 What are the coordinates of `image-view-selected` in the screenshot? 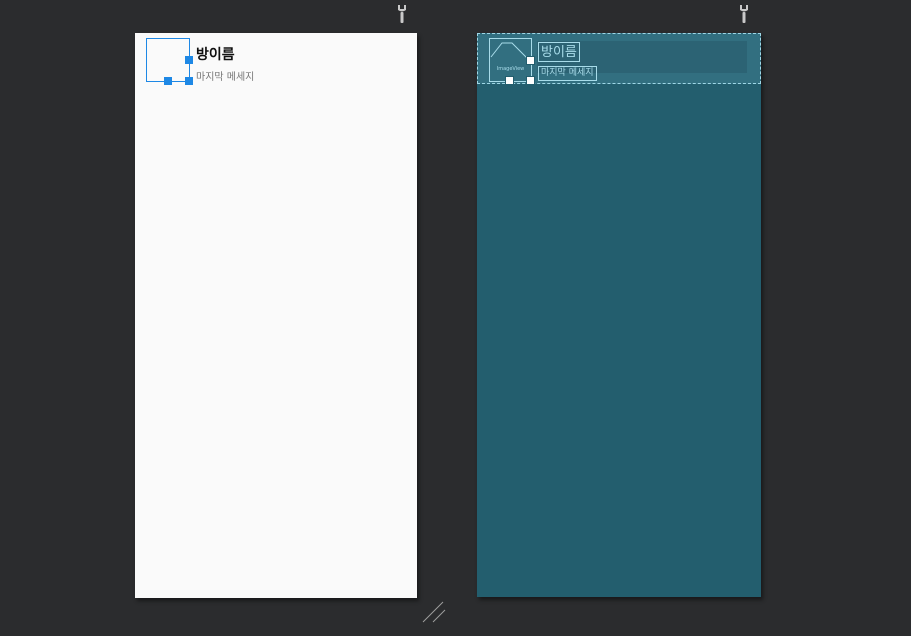 It's located at (168, 60).